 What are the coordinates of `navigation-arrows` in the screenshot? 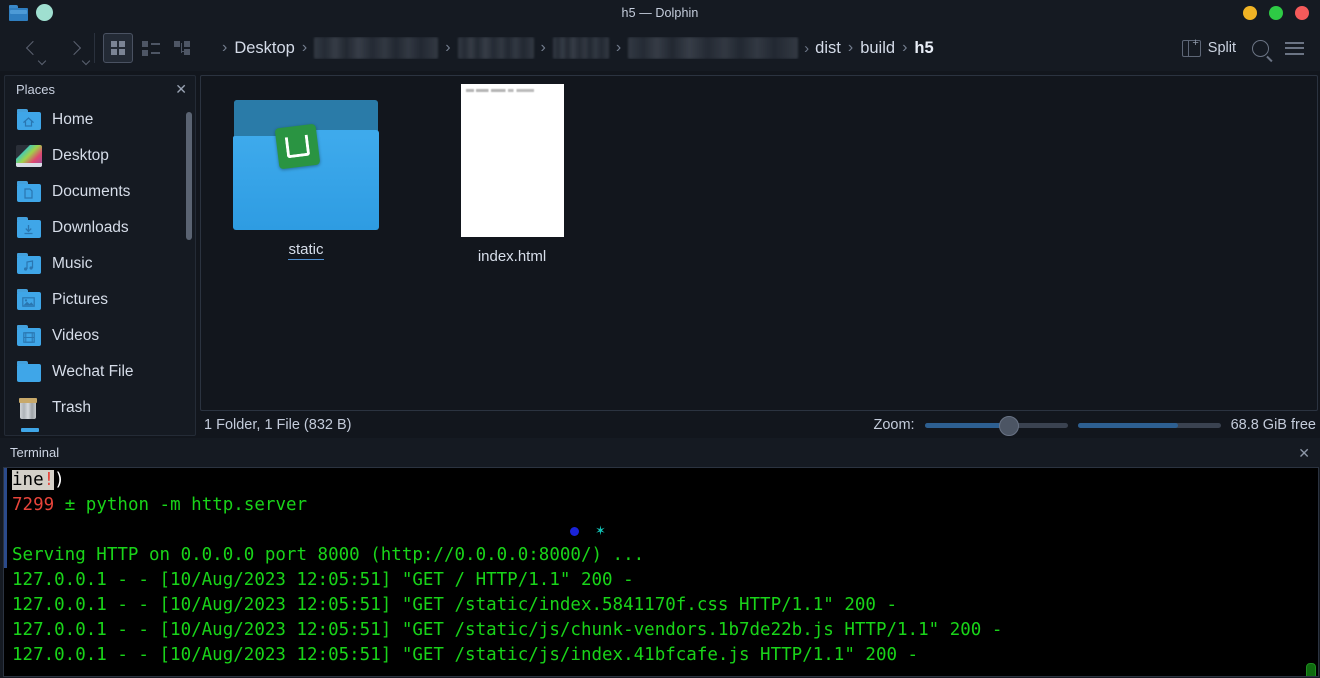 It's located at (45, 49).